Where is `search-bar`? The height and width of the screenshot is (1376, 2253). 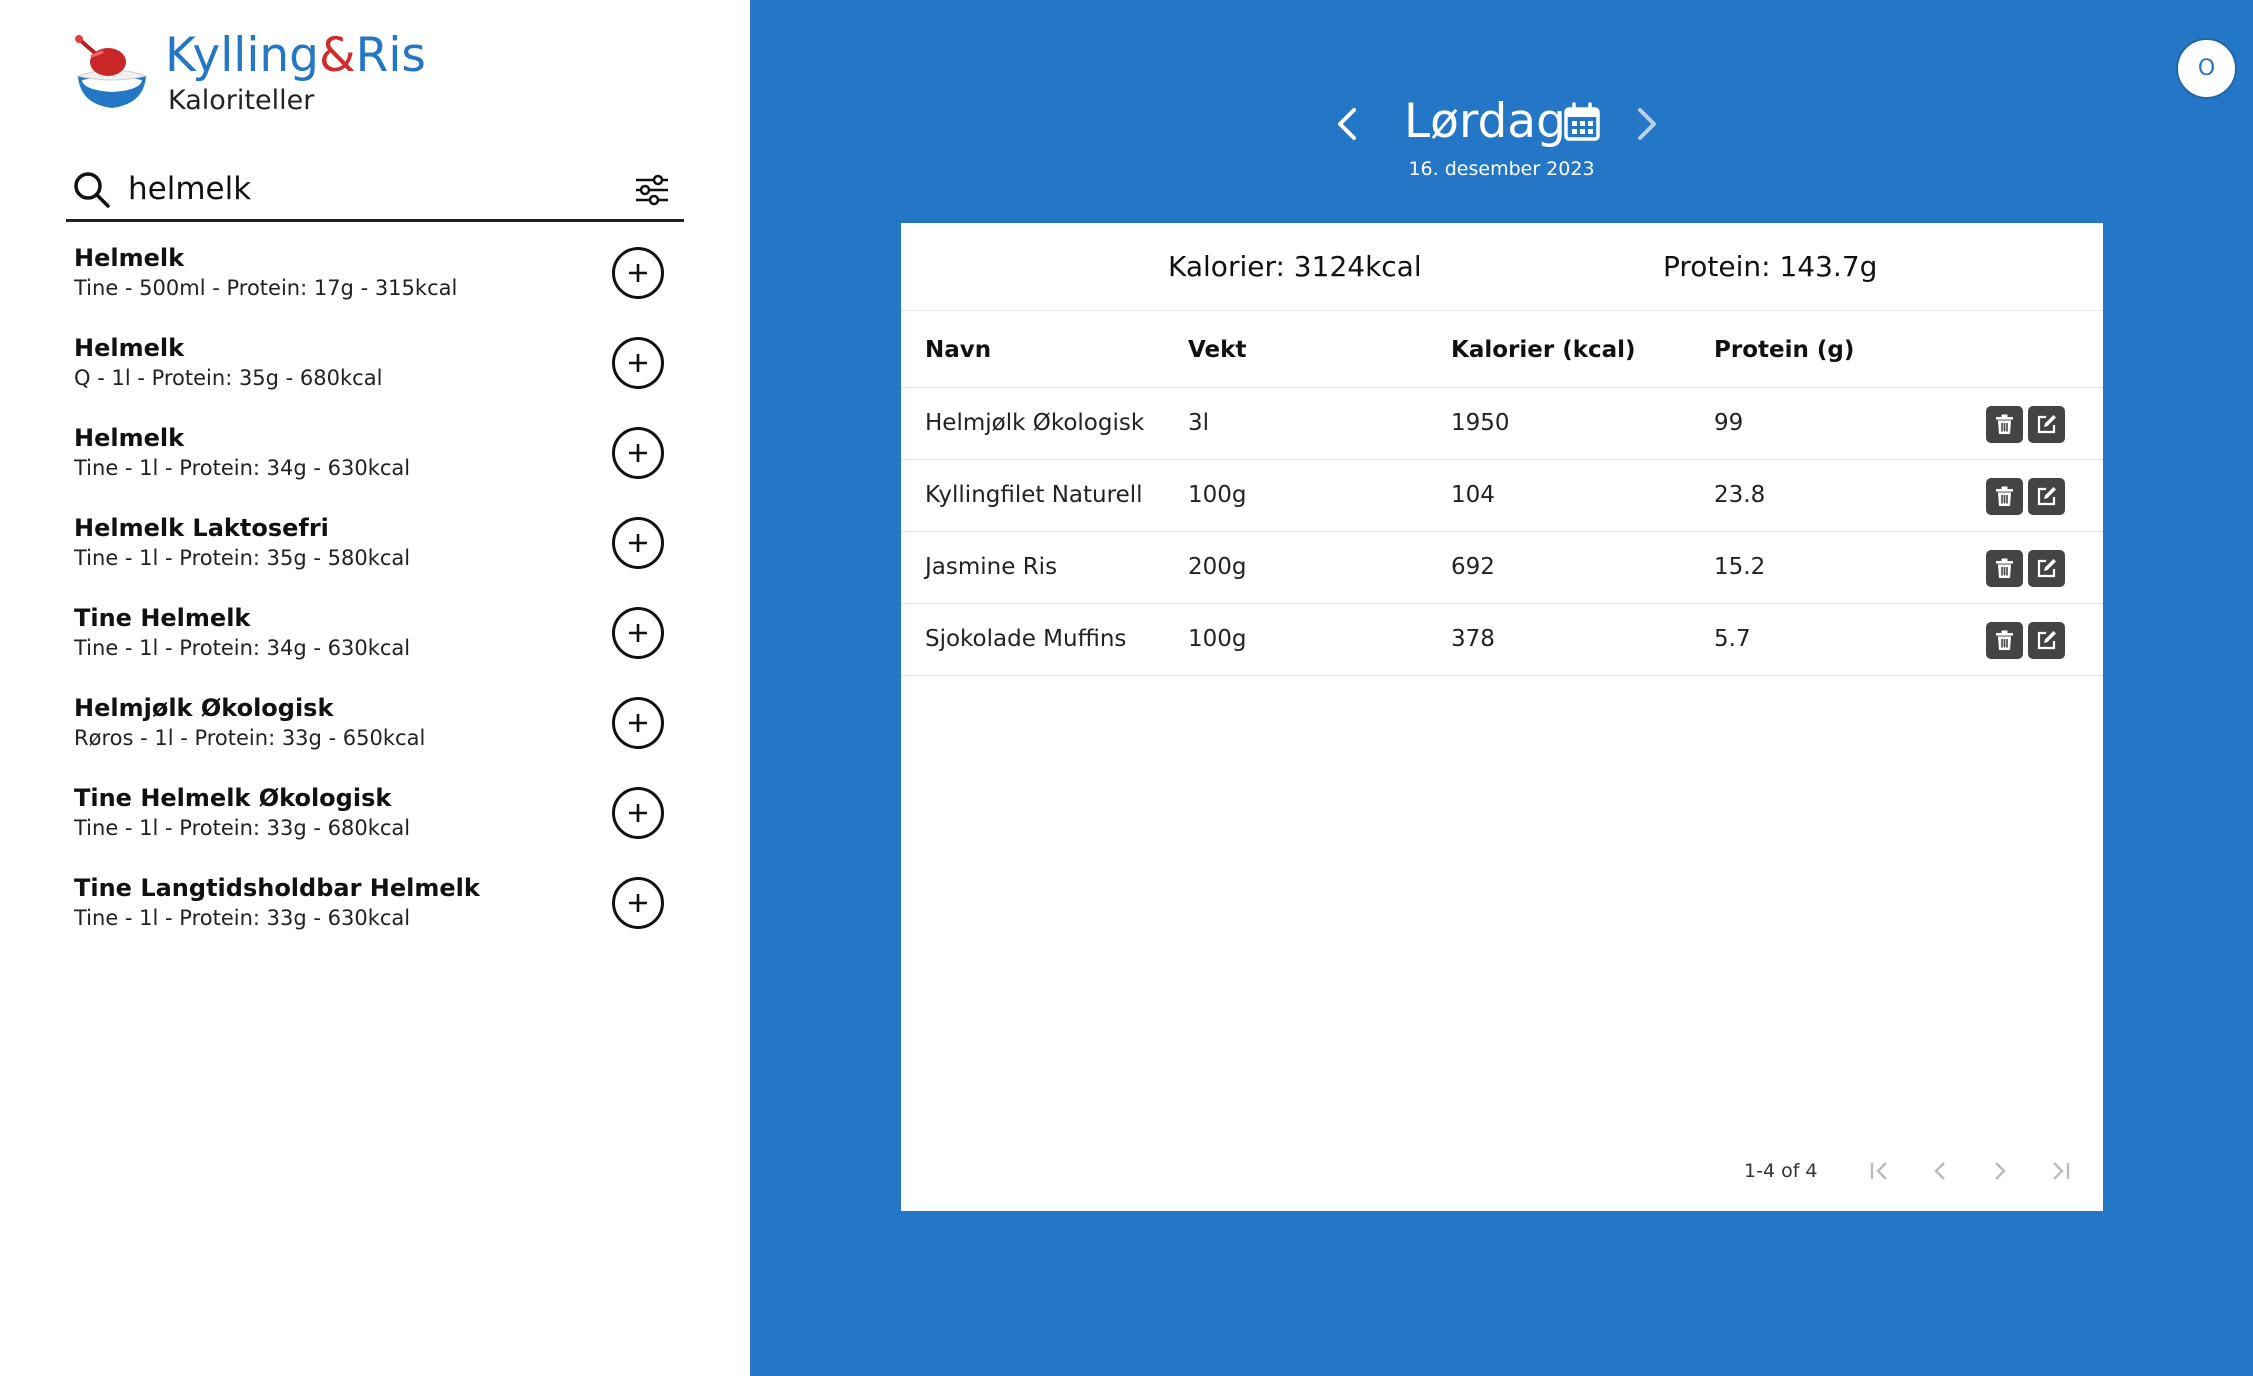
search-bar is located at coordinates (375, 191).